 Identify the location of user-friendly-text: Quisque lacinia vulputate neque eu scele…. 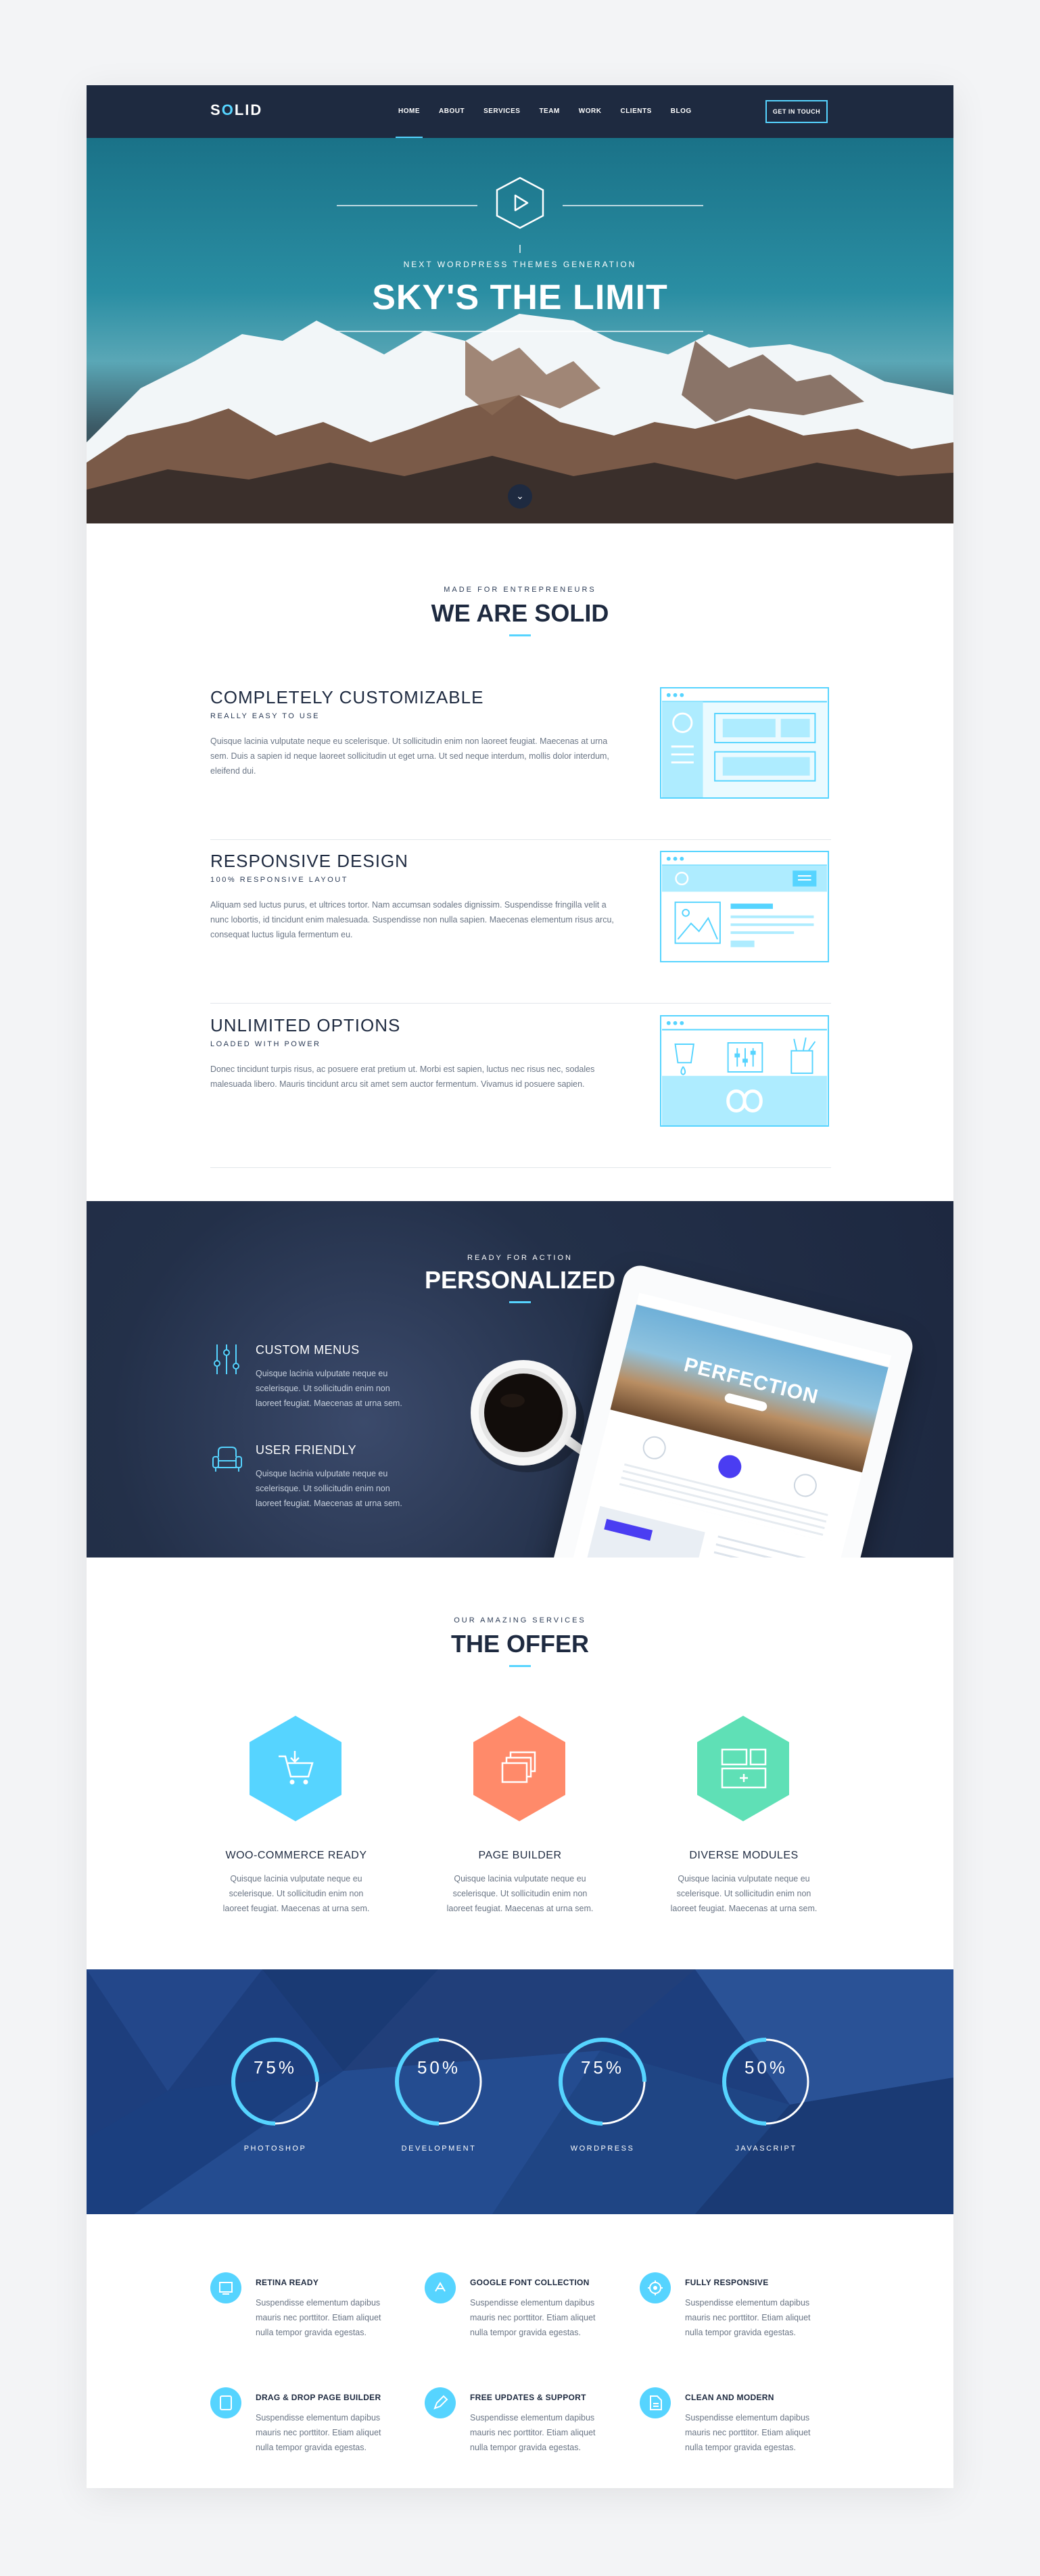
(329, 1488).